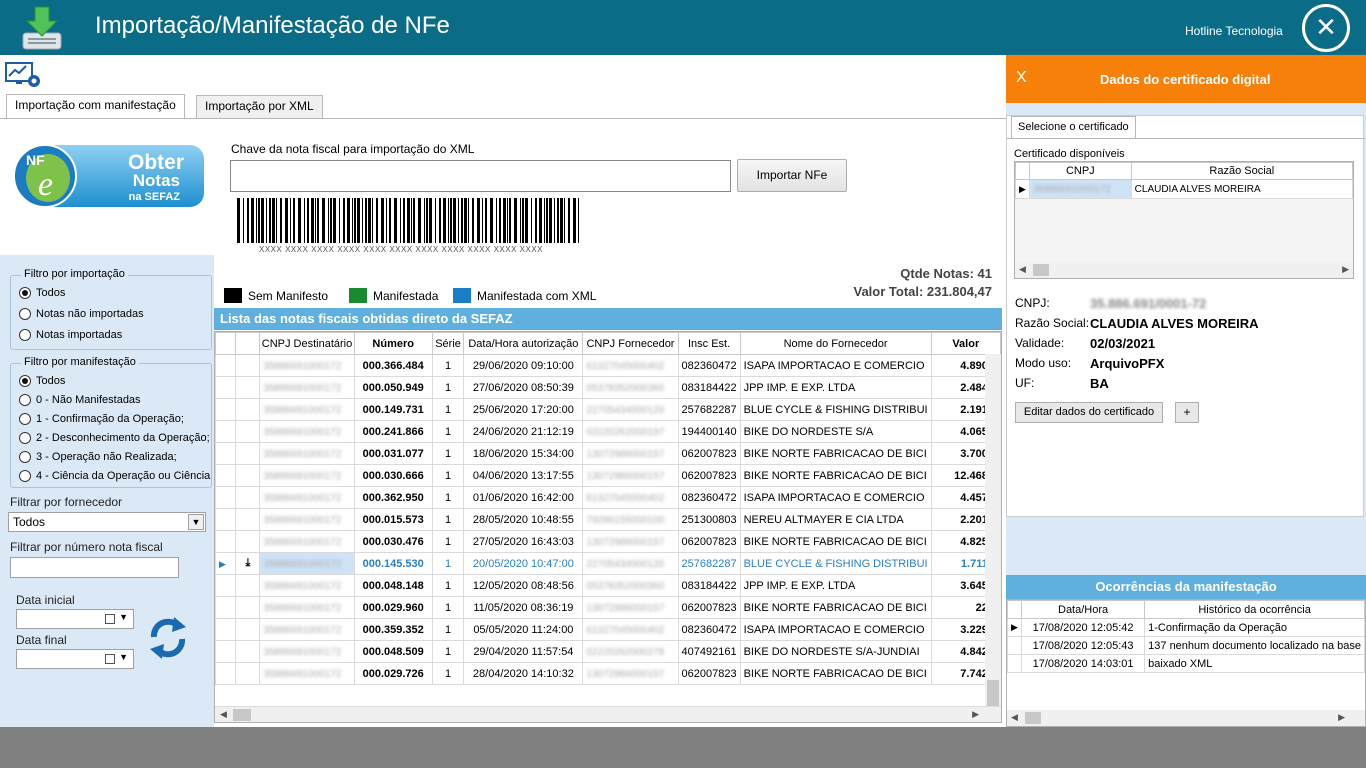 Image resolution: width=1366 pixels, height=768 pixels. I want to click on tab-import-with-manifest: Importação com manifestação, so click(95, 106).